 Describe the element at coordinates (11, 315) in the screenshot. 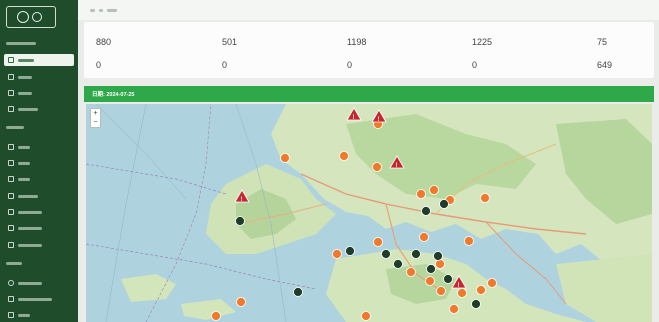

I see `user-icon` at that location.